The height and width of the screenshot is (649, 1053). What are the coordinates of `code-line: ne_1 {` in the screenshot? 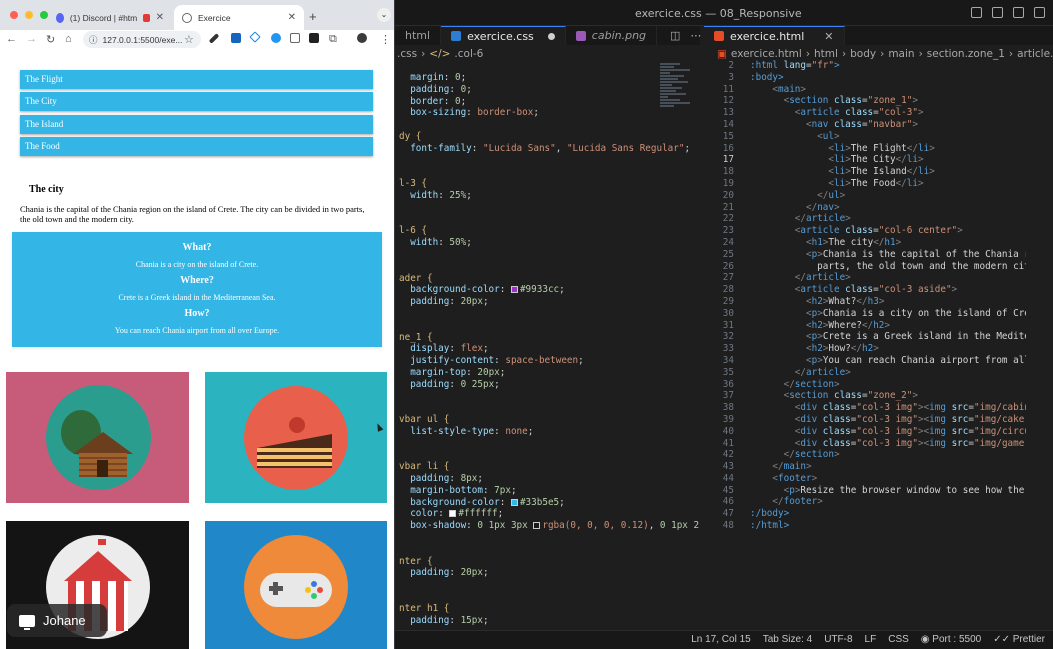 It's located at (549, 338).